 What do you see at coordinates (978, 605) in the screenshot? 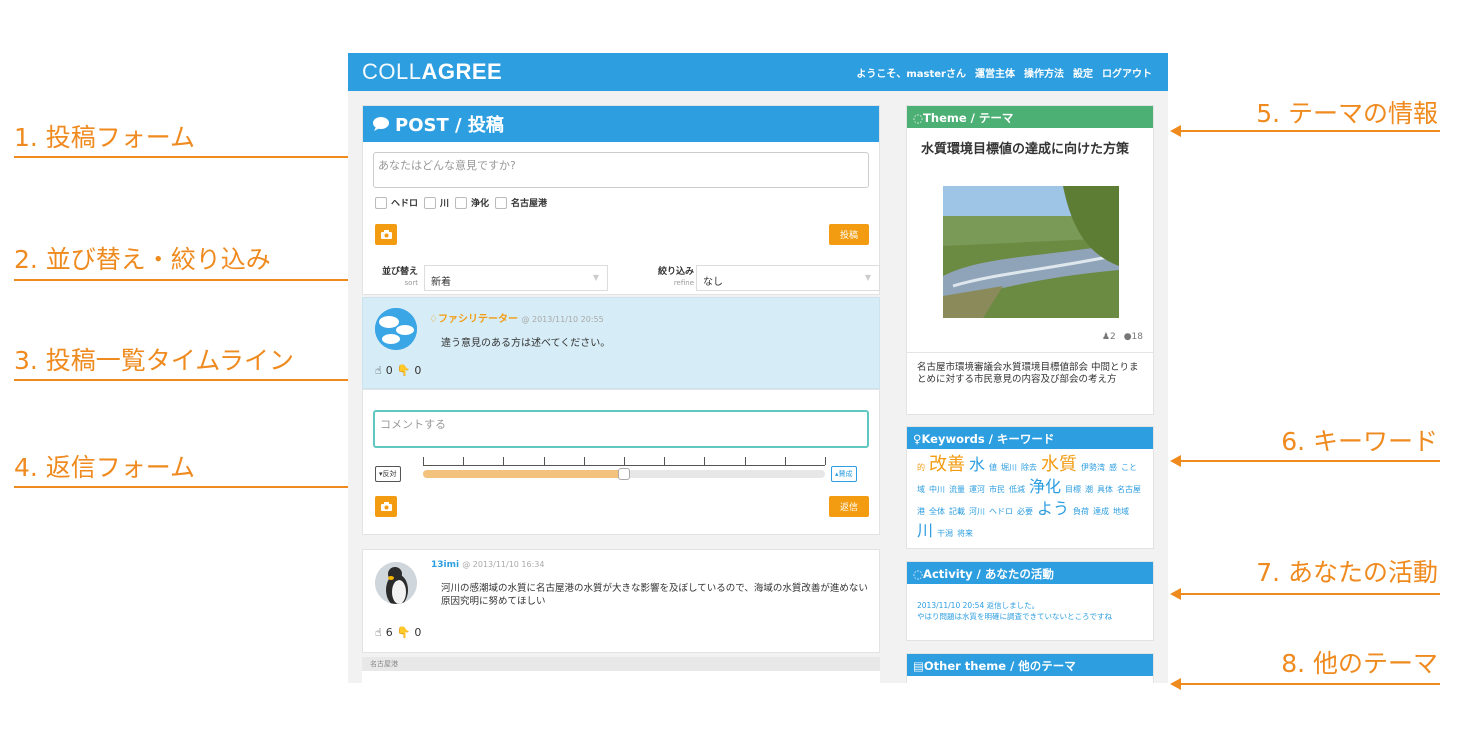
I see `activity-time: 2013/11/10 20:54 返信しました。` at bounding box center [978, 605].